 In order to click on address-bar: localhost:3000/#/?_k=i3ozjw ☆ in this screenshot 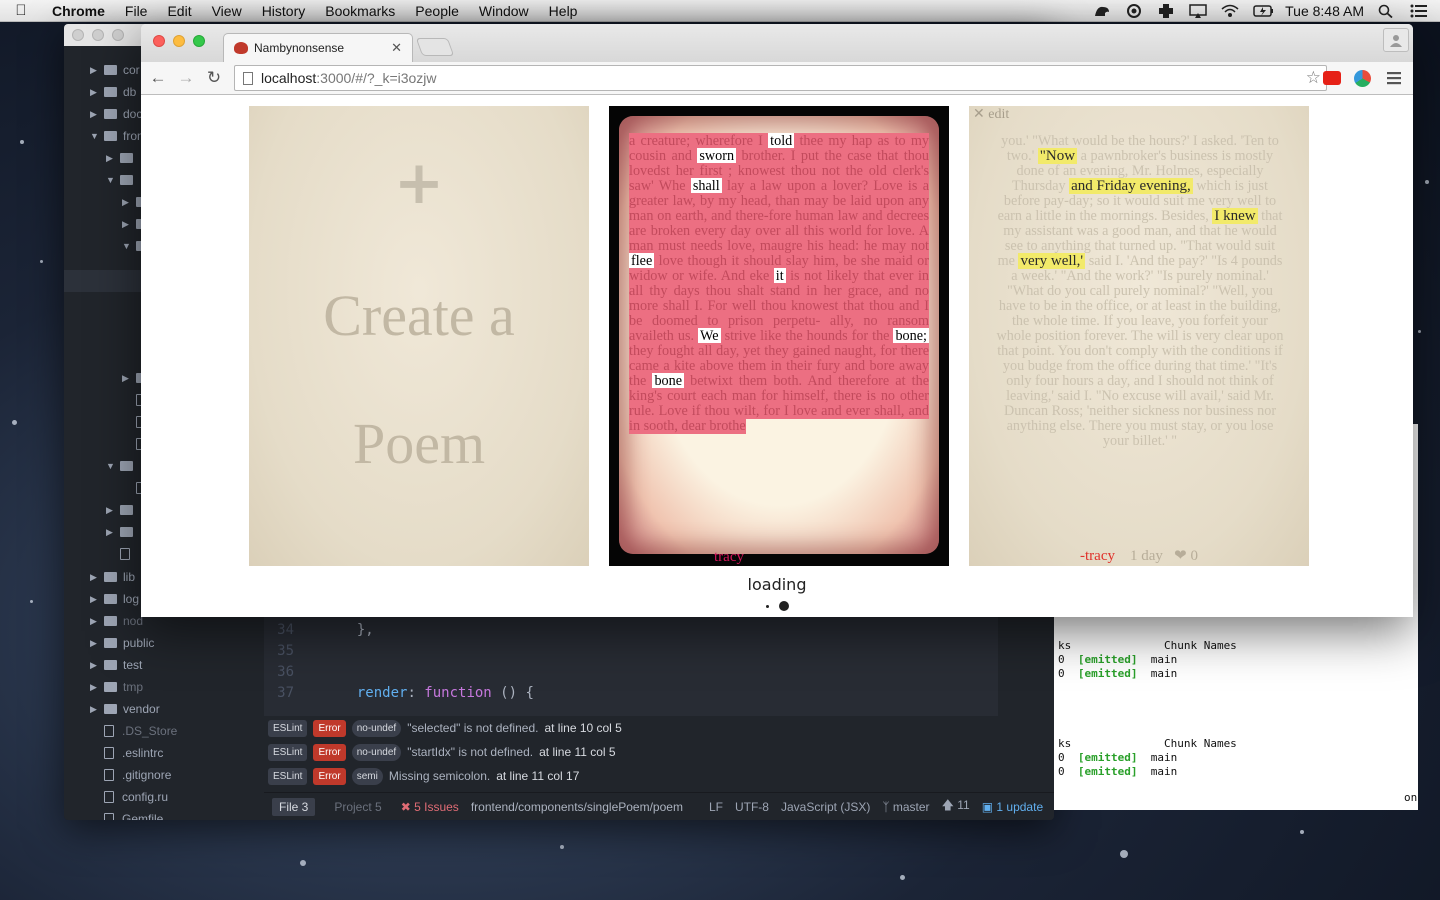, I will do `click(780, 78)`.